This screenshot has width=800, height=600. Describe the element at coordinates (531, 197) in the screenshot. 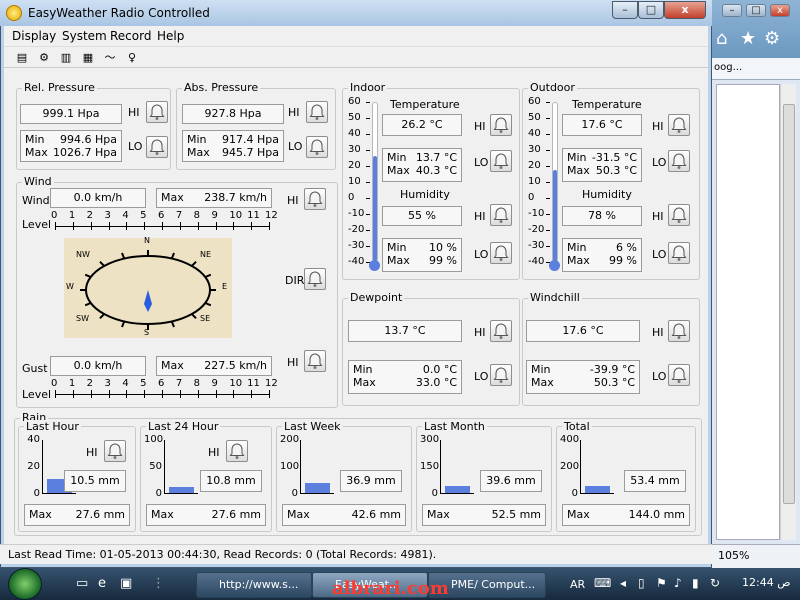

I see `temp-scale-label: 0` at that location.